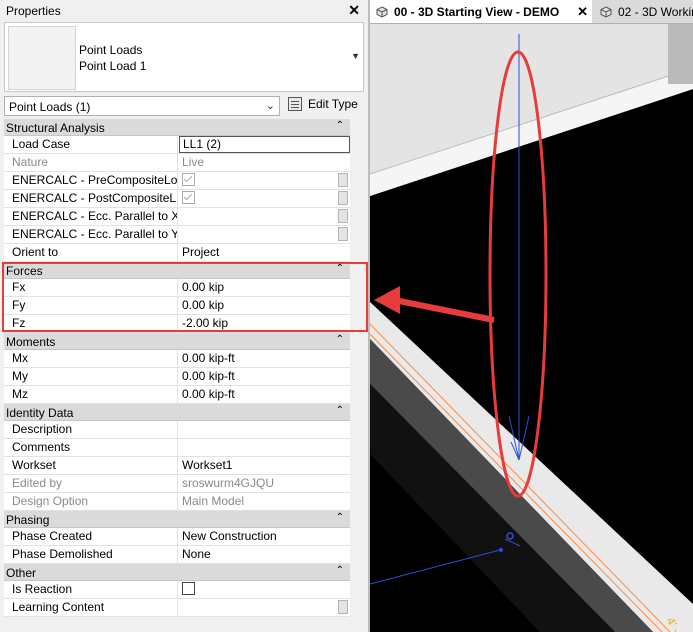 This screenshot has height=632, width=693. I want to click on property-name: Mx, so click(91, 358).